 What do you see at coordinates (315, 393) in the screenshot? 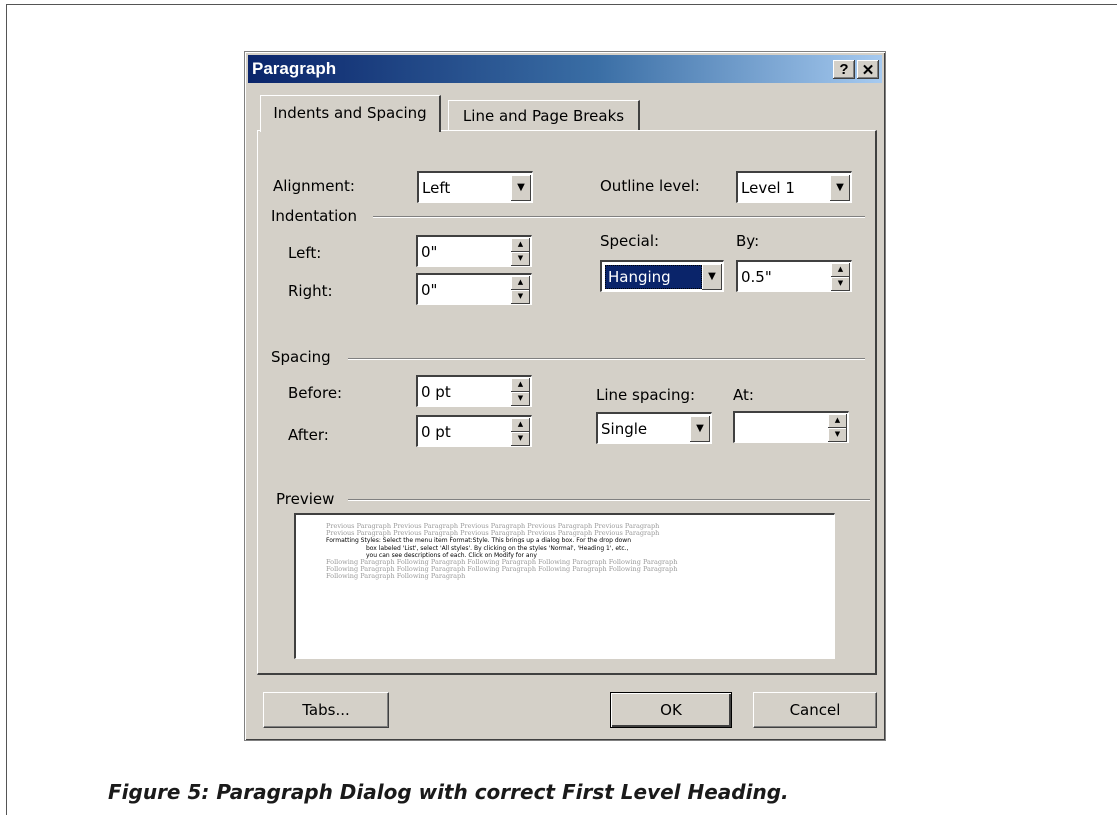
I see `before-label: Before:` at bounding box center [315, 393].